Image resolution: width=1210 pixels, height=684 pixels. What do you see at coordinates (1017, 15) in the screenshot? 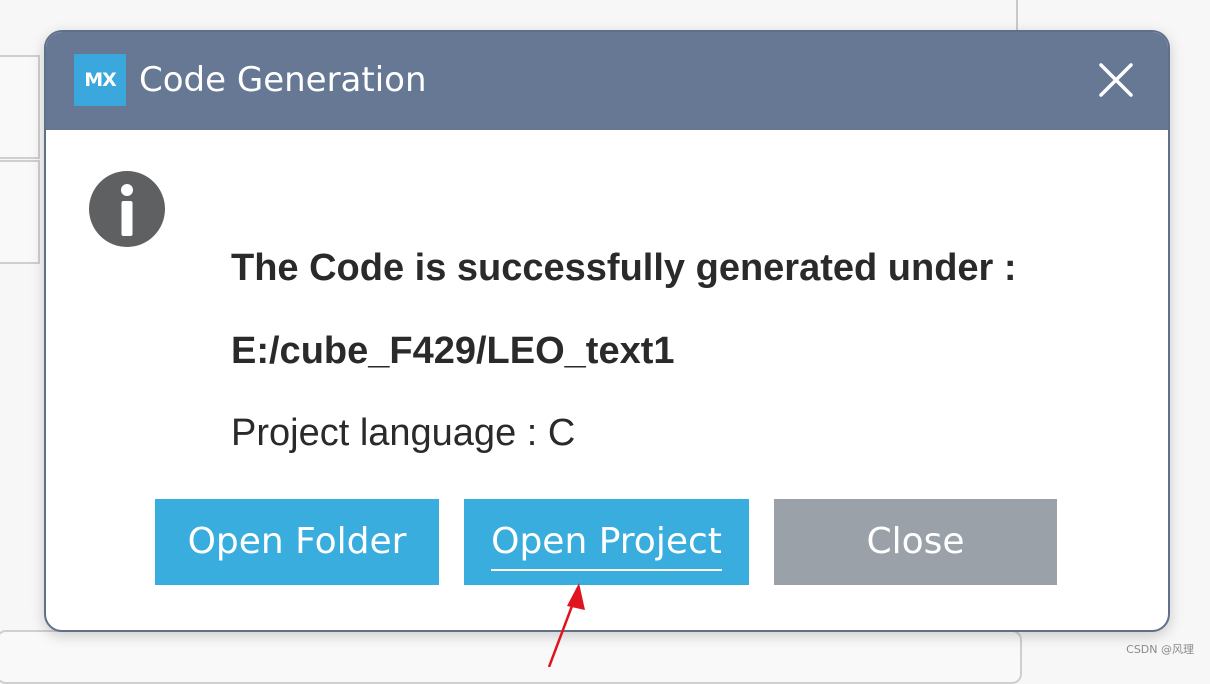
I see `background-divider` at bounding box center [1017, 15].